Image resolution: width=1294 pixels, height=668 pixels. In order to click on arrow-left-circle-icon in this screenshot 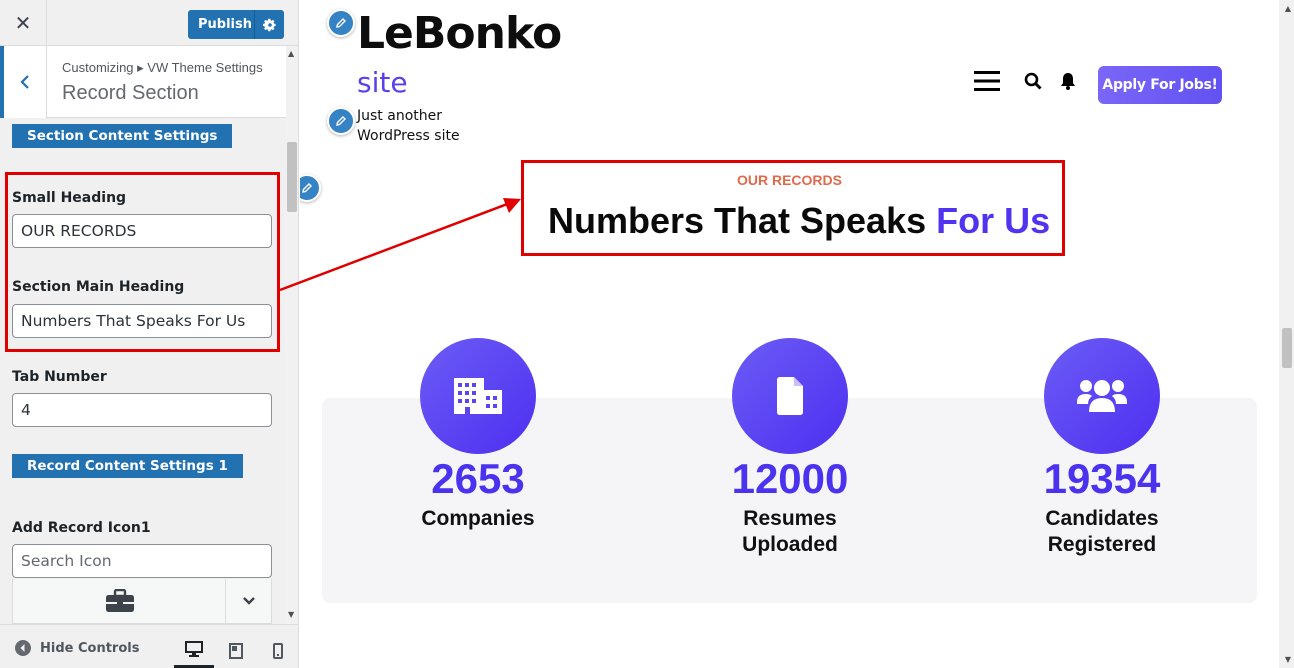, I will do `click(23, 648)`.